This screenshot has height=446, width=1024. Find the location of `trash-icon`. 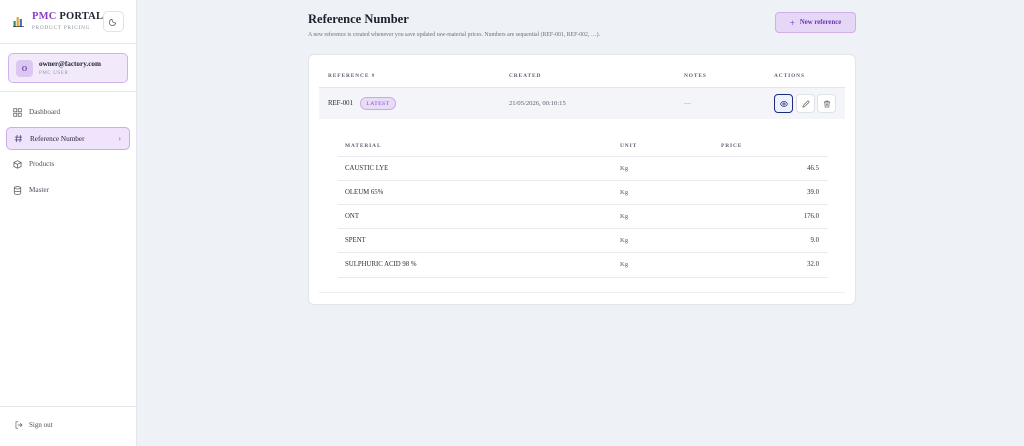

trash-icon is located at coordinates (826, 103).